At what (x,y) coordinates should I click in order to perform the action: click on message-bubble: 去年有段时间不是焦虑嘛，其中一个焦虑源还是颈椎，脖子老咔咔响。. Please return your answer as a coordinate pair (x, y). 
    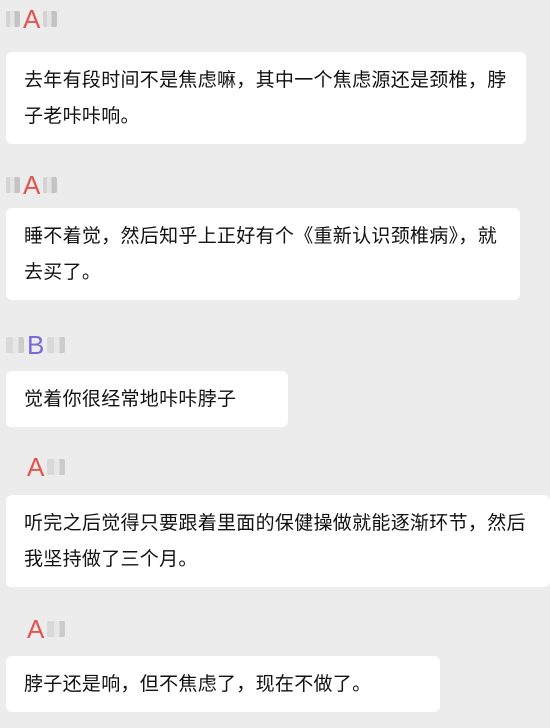
    Looking at the image, I should click on (266, 98).